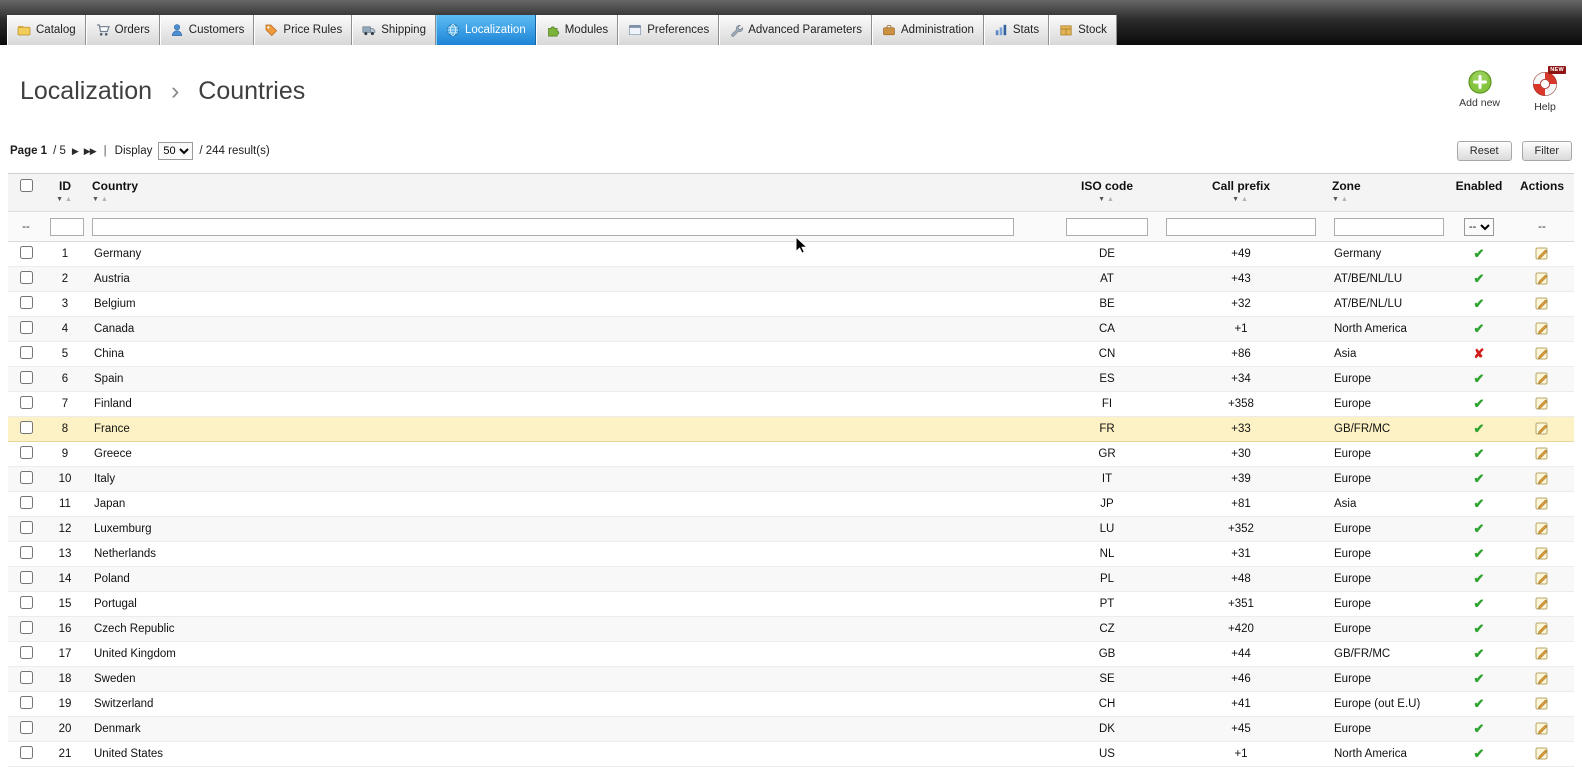 This screenshot has height=767, width=1582. What do you see at coordinates (1479, 226) in the screenshot?
I see `enabled-filter-select: --` at bounding box center [1479, 226].